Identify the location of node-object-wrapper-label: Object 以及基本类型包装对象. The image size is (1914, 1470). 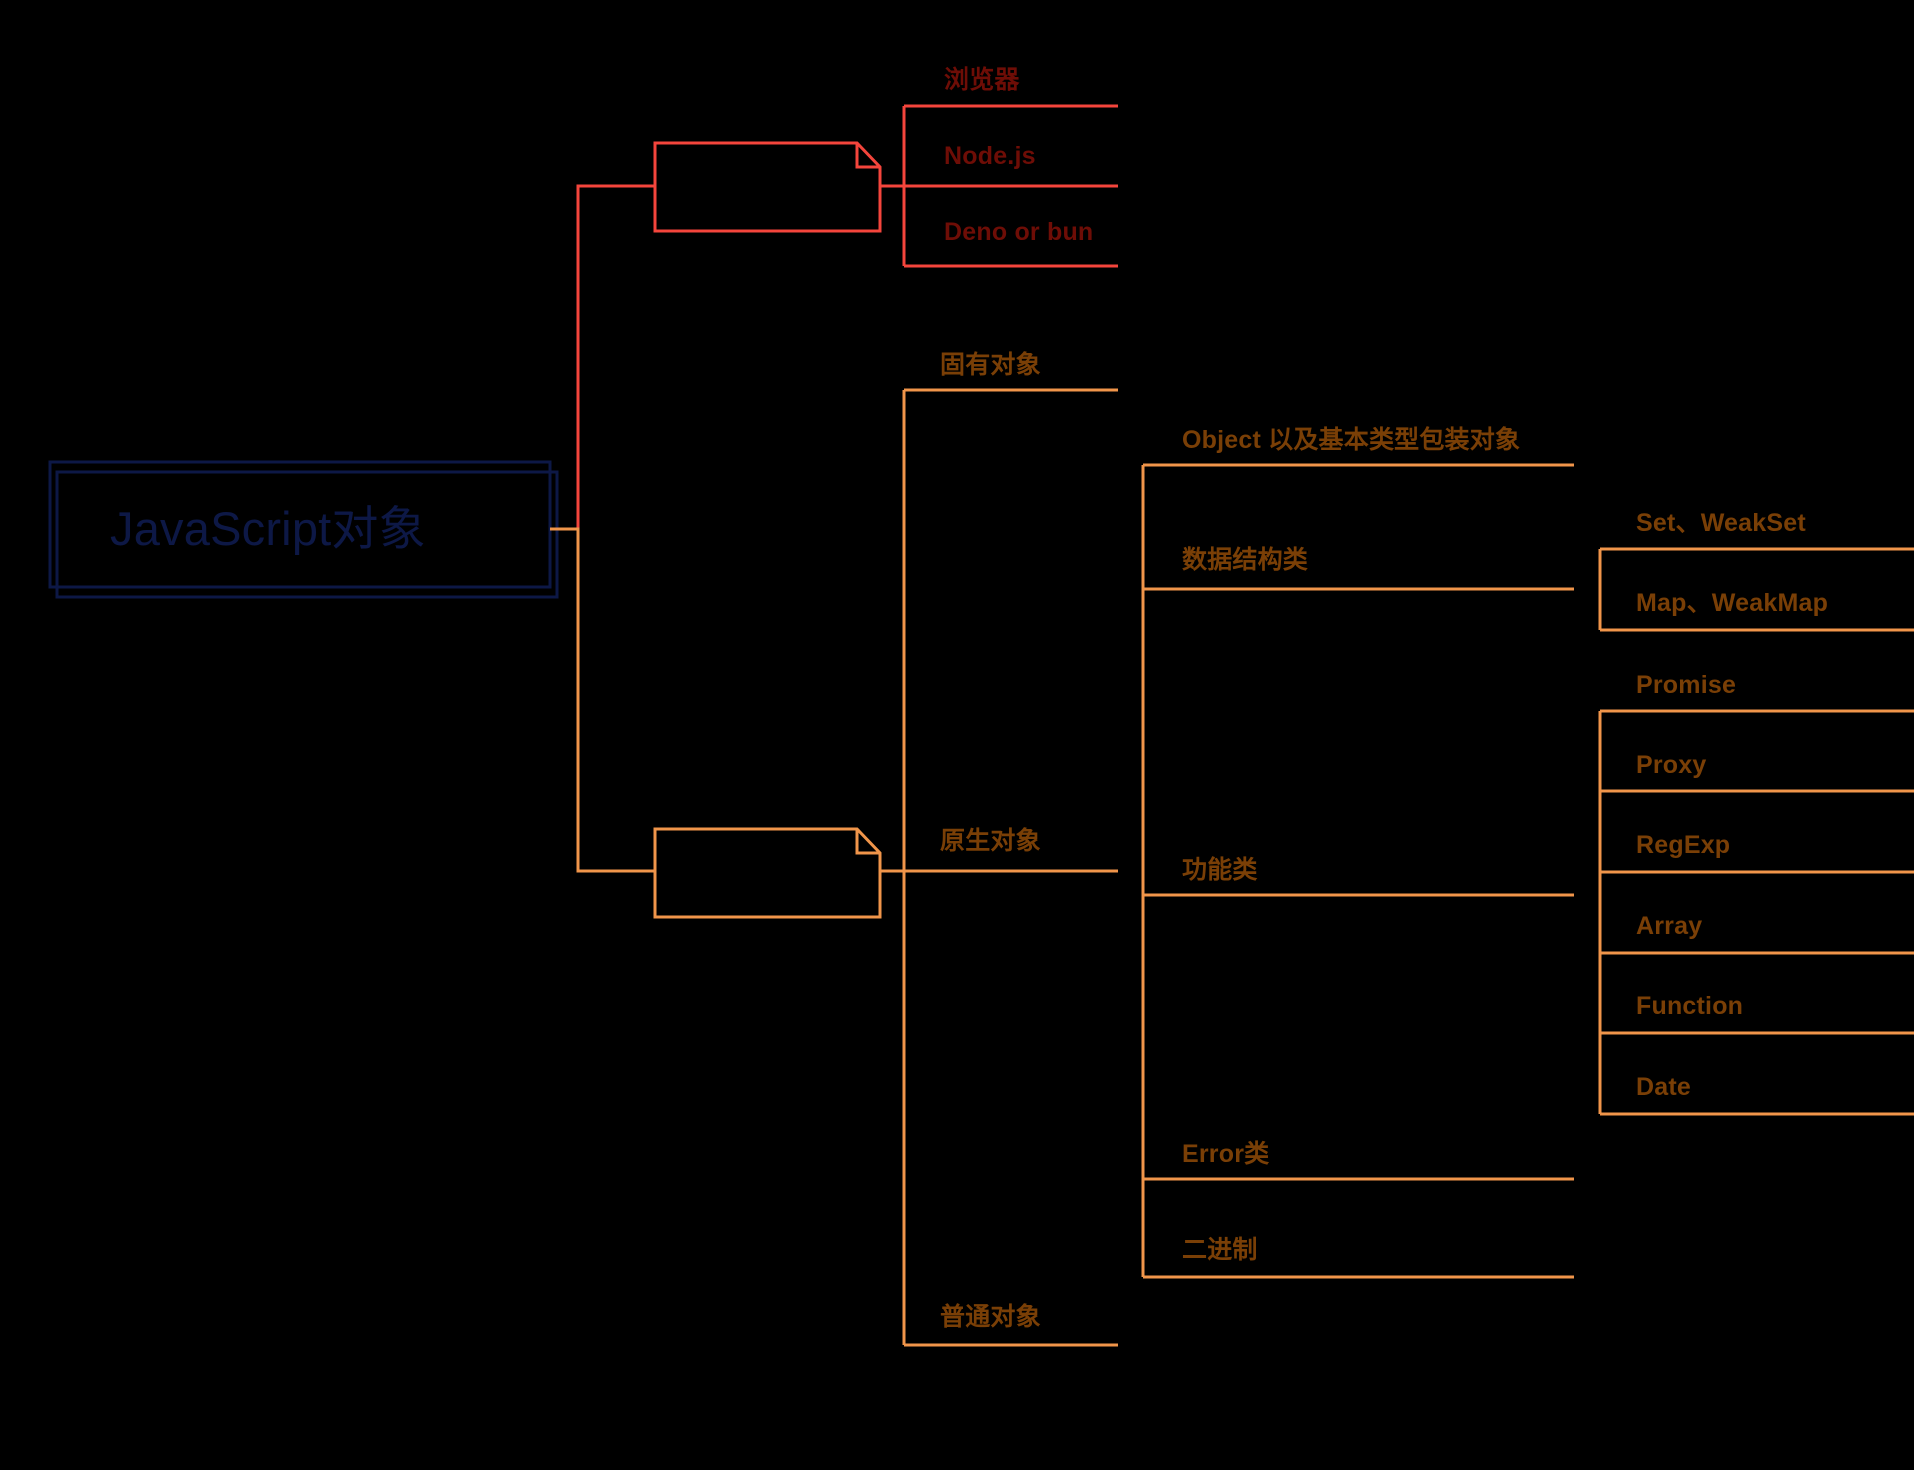
(1351, 440).